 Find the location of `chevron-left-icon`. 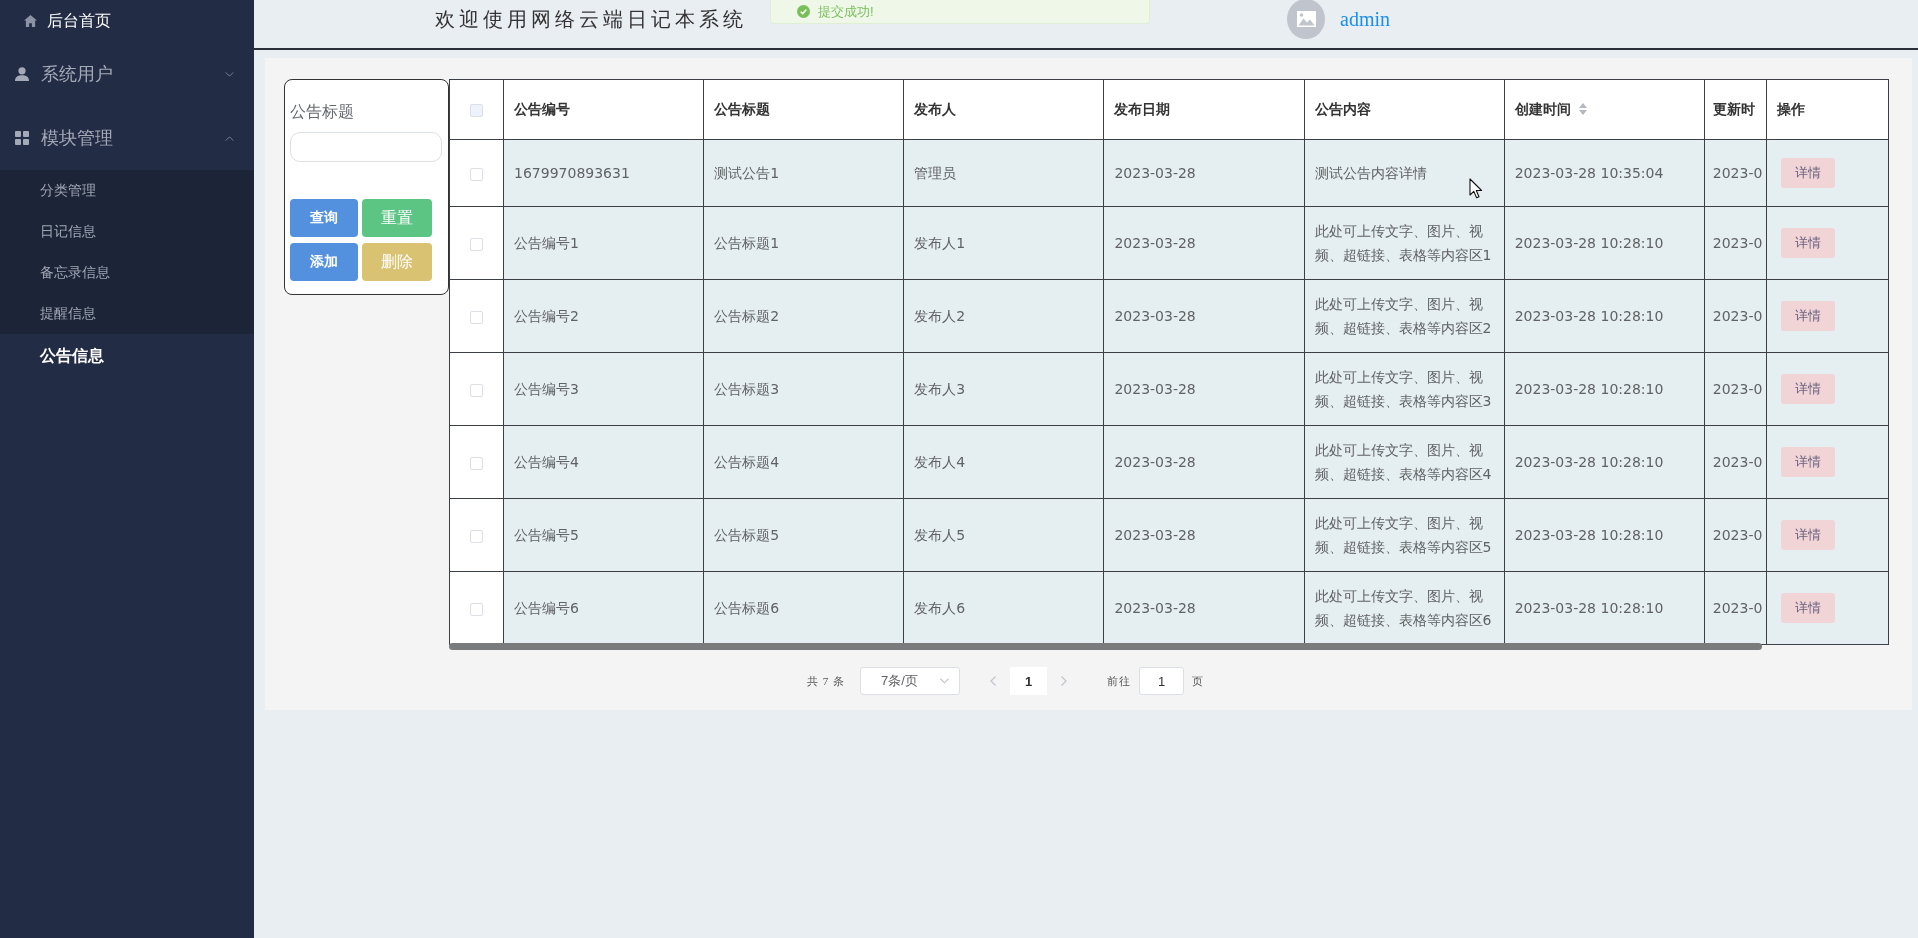

chevron-left-icon is located at coordinates (993, 681).